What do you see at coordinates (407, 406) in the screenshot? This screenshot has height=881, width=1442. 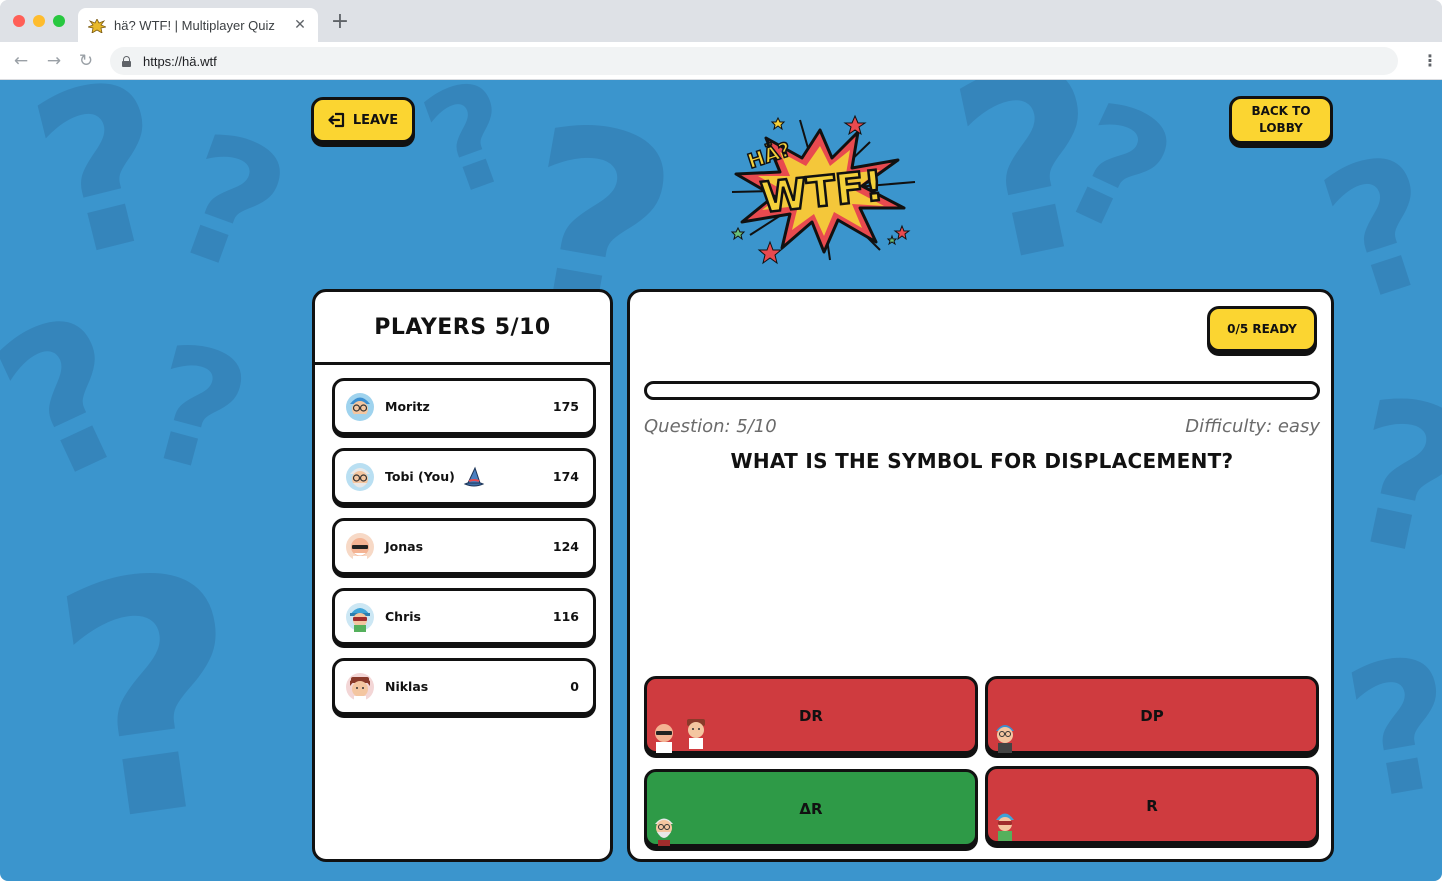 I see `player-name: Moritz` at bounding box center [407, 406].